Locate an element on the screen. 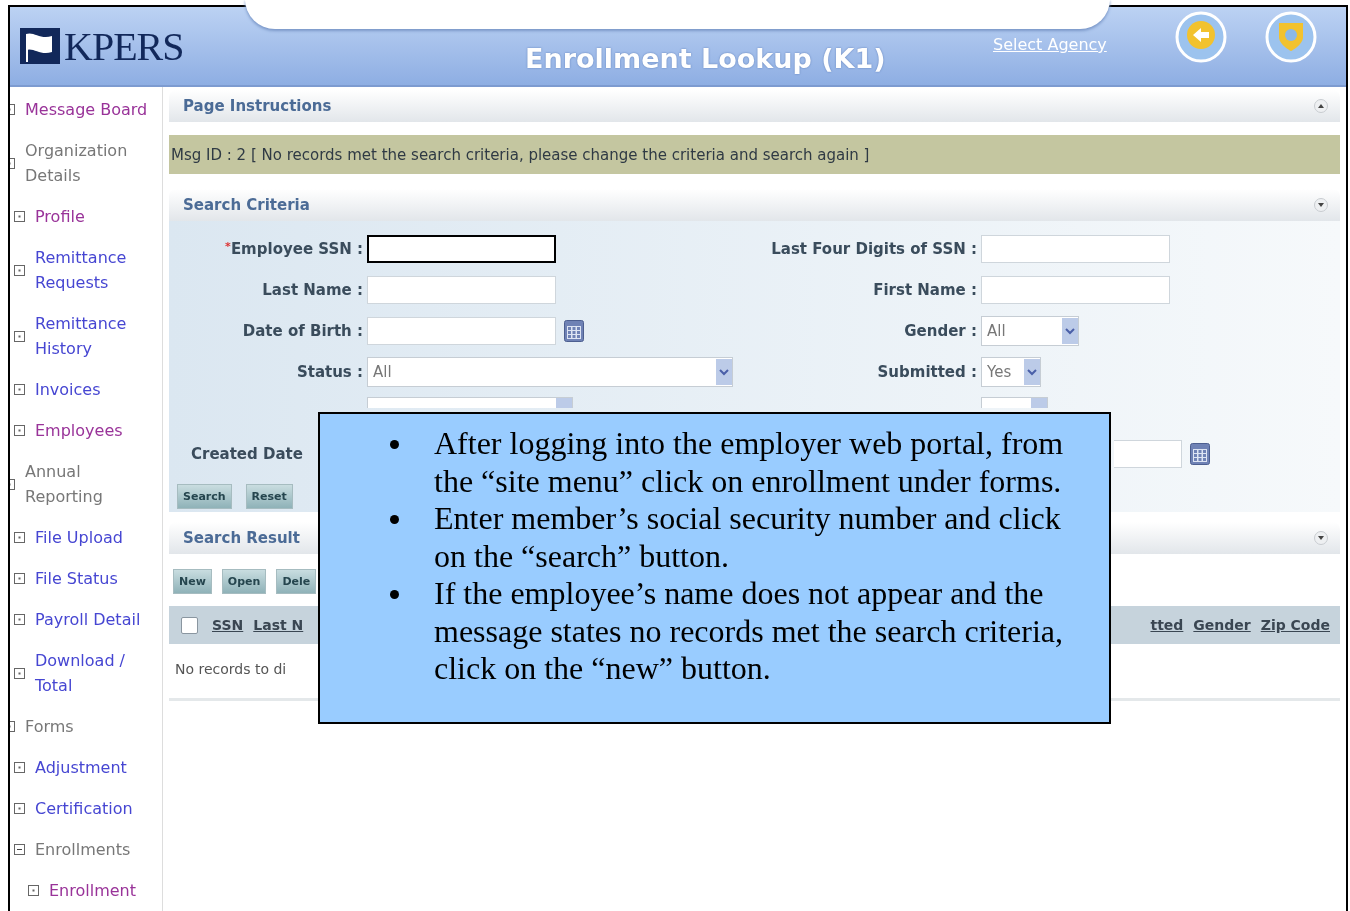 Image resolution: width=1350 pixels, height=911 pixels. dropdown: Yes is located at coordinates (1011, 371).